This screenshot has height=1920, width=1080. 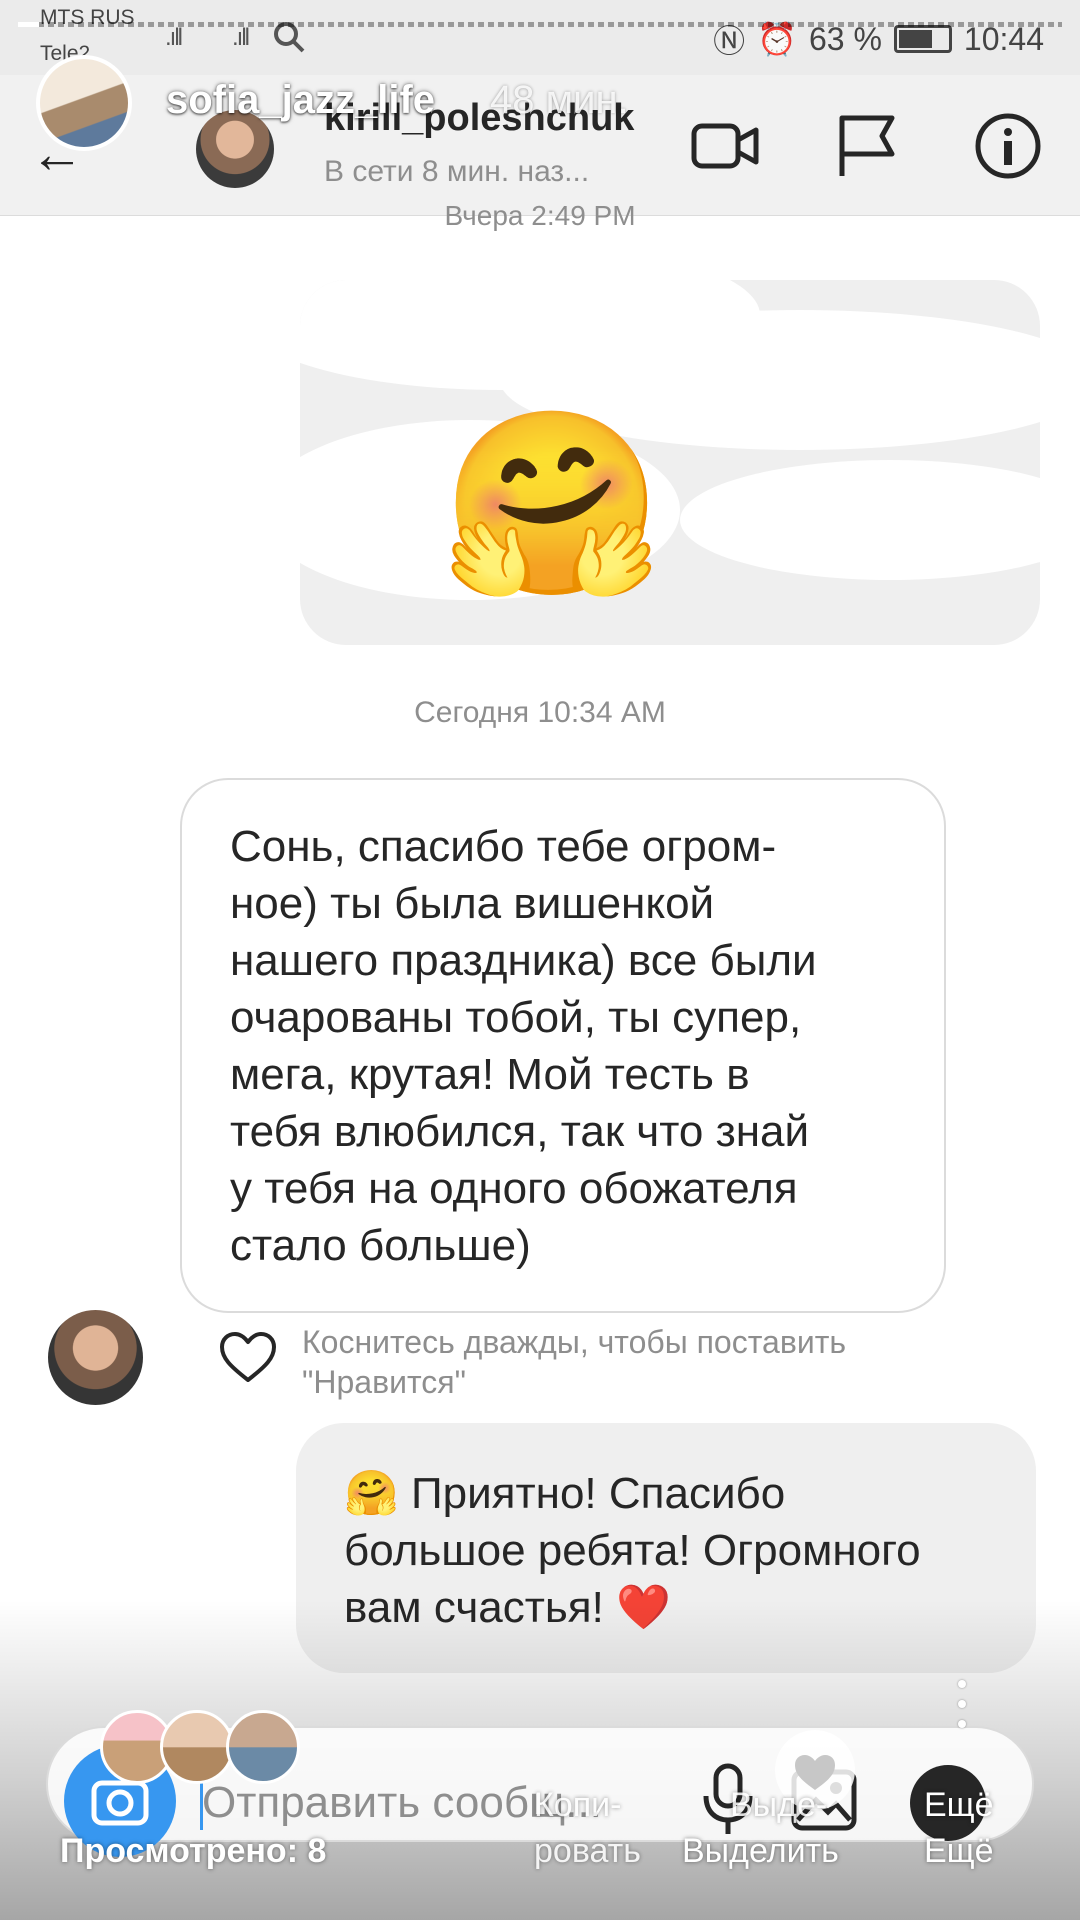 What do you see at coordinates (490, 1074) in the screenshot?
I see `message-line: мега, крутая! Мой тесть в` at bounding box center [490, 1074].